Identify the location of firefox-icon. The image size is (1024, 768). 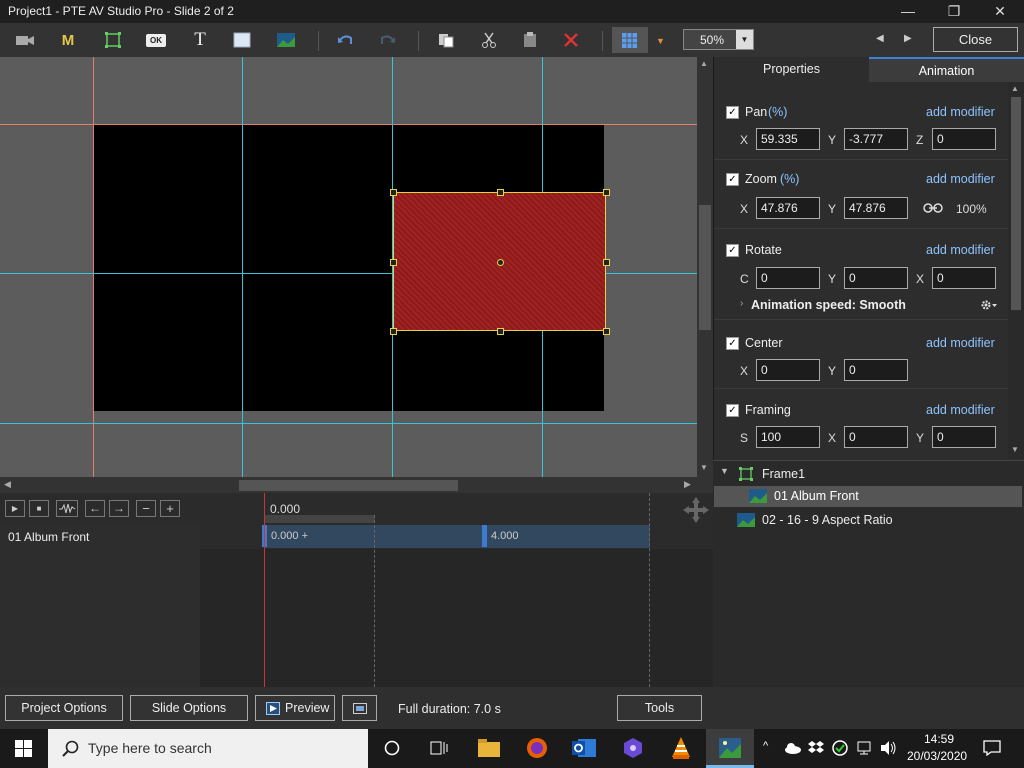
(537, 748).